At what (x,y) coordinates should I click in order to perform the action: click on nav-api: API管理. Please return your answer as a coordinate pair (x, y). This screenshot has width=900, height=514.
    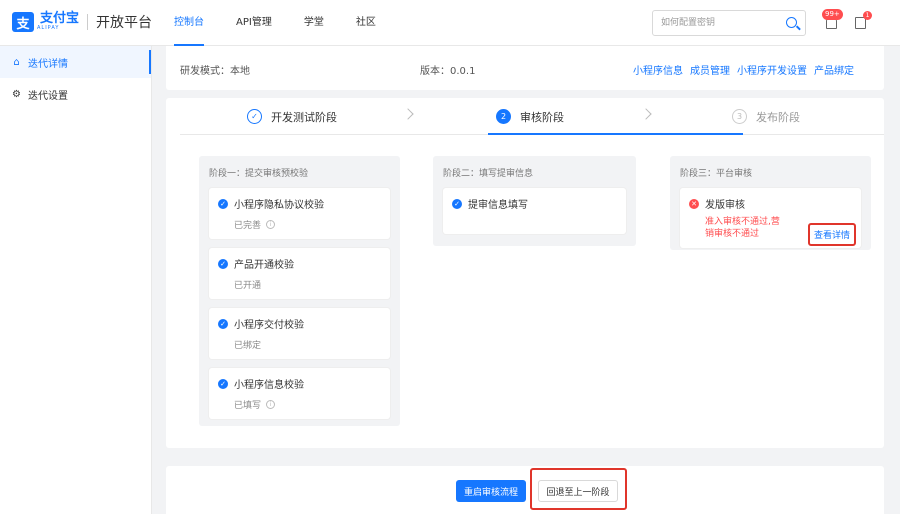
    Looking at the image, I should click on (254, 23).